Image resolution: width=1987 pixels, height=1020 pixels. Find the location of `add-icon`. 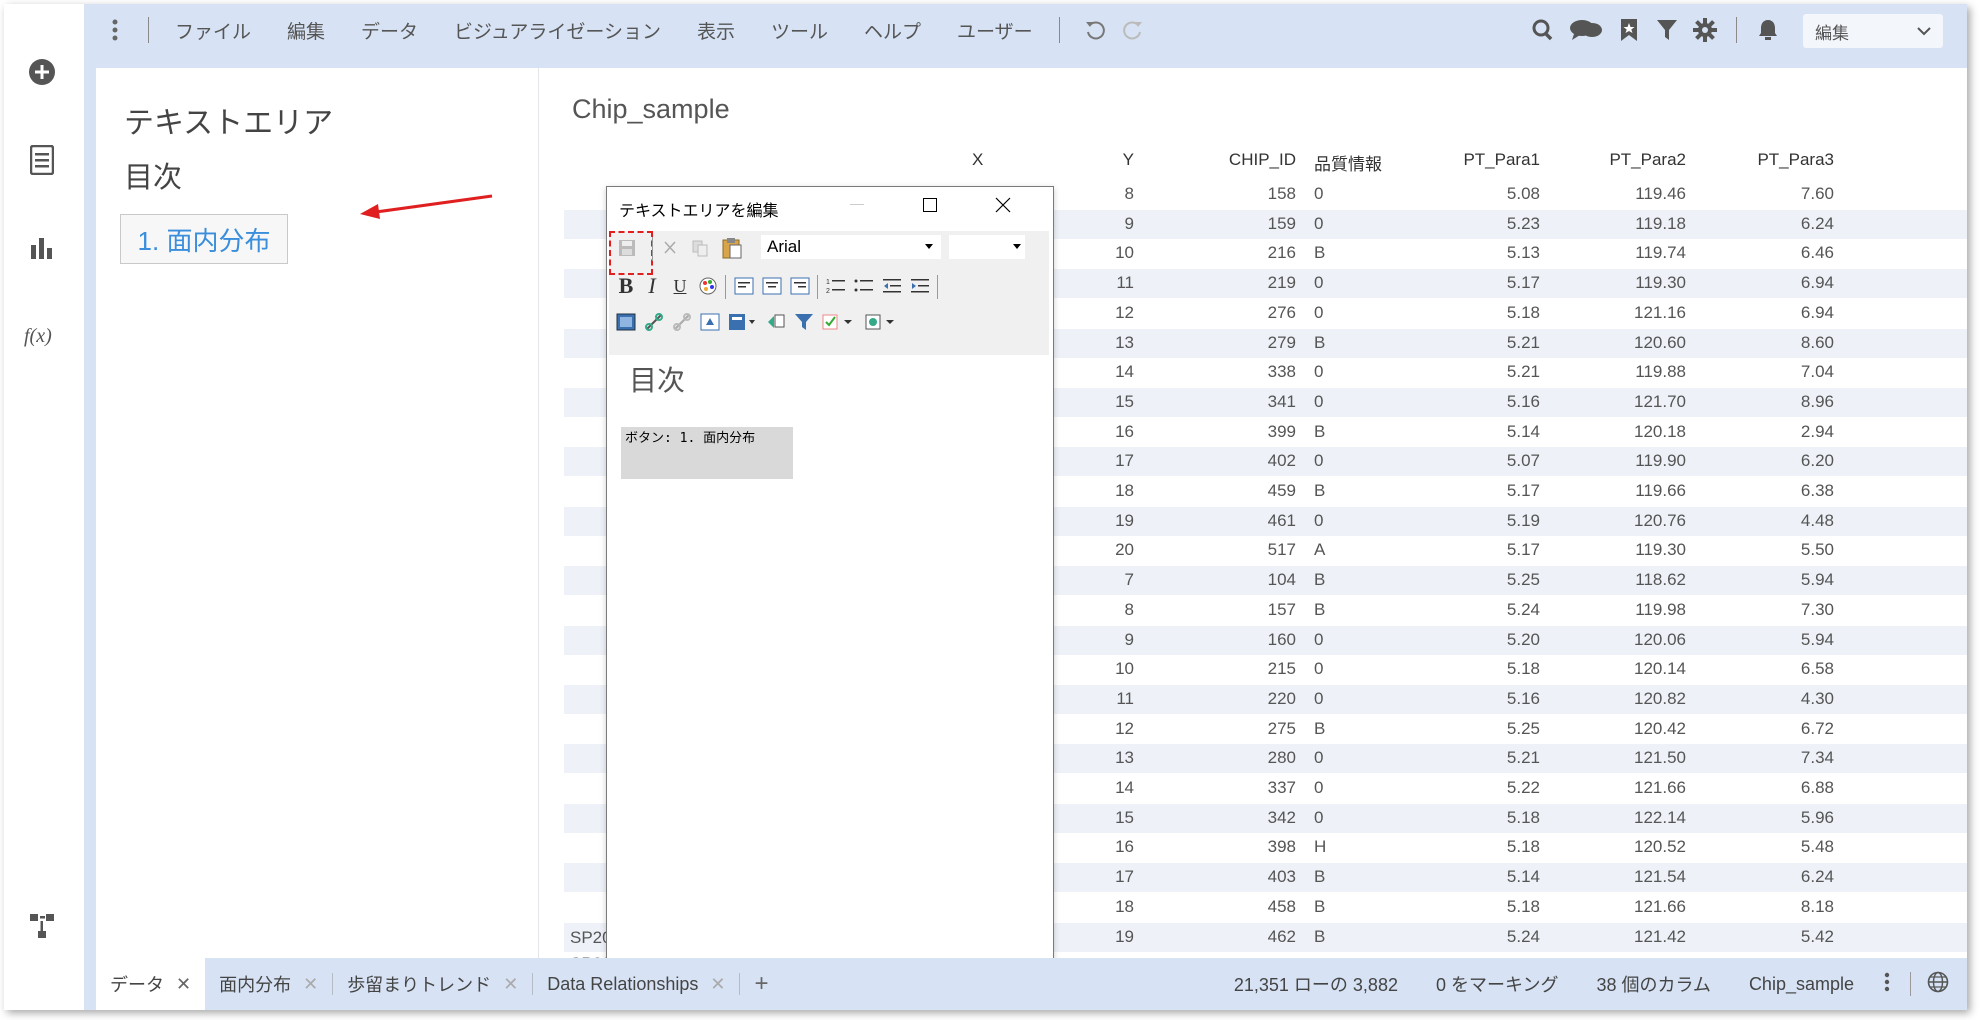

add-icon is located at coordinates (42, 72).